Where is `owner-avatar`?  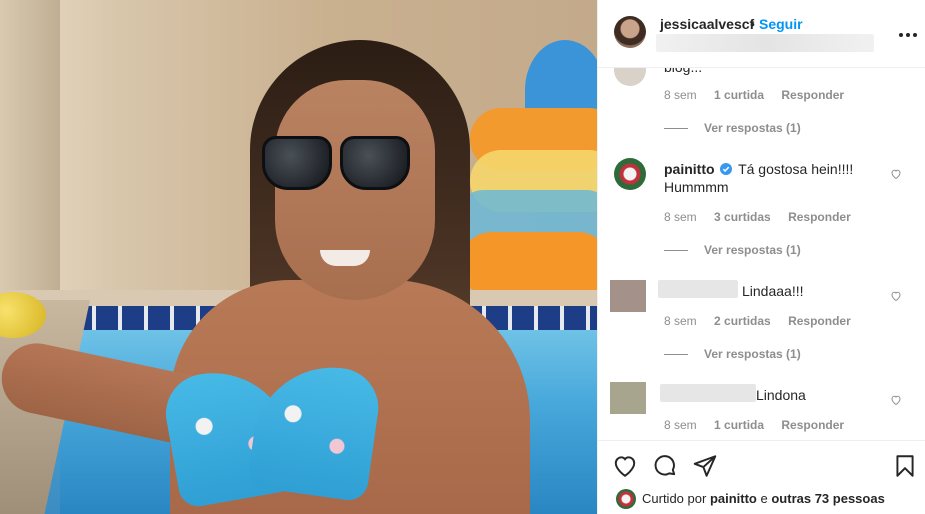
owner-avatar is located at coordinates (630, 32).